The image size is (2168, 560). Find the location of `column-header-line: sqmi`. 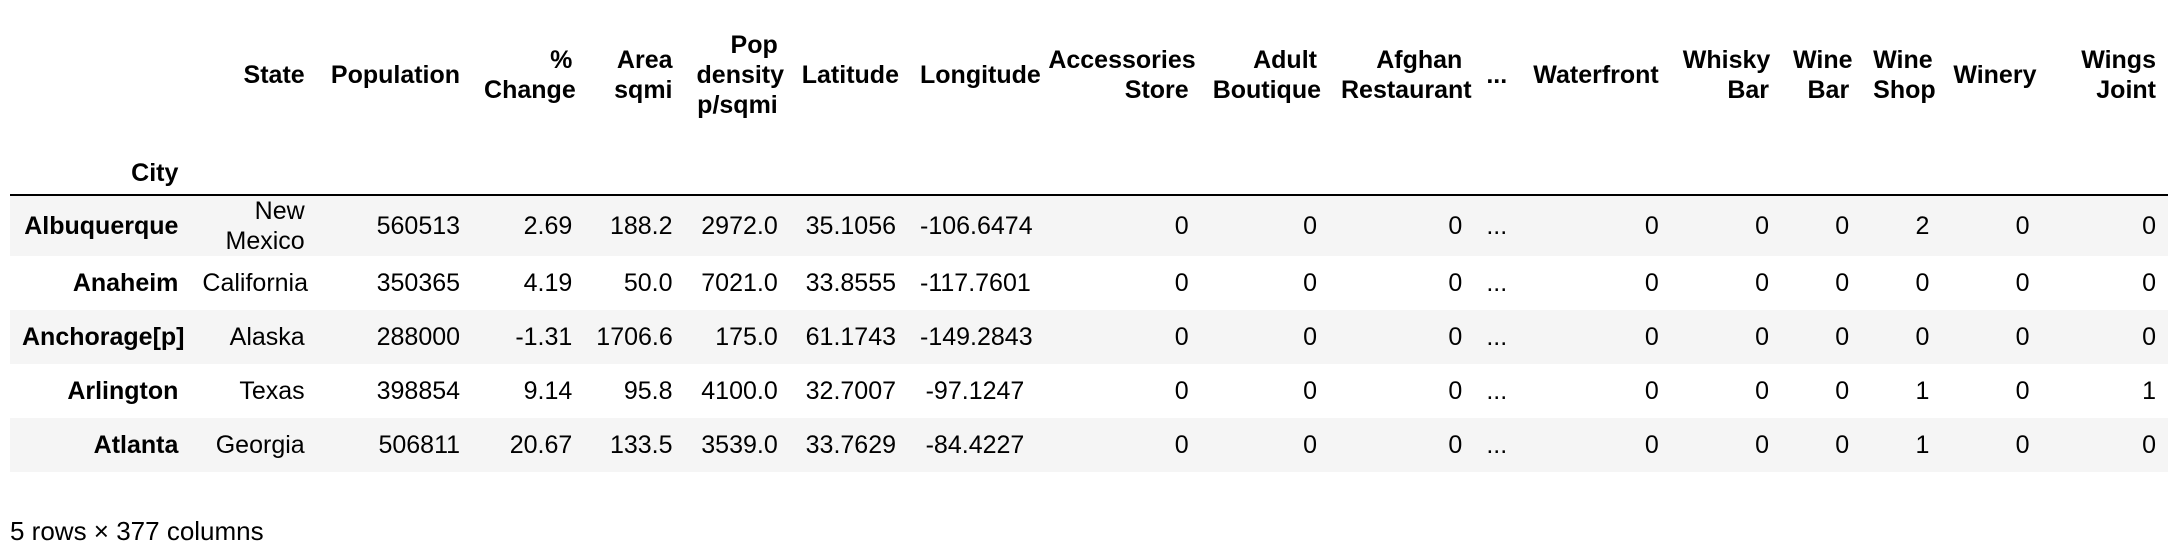

column-header-line: sqmi is located at coordinates (643, 90).